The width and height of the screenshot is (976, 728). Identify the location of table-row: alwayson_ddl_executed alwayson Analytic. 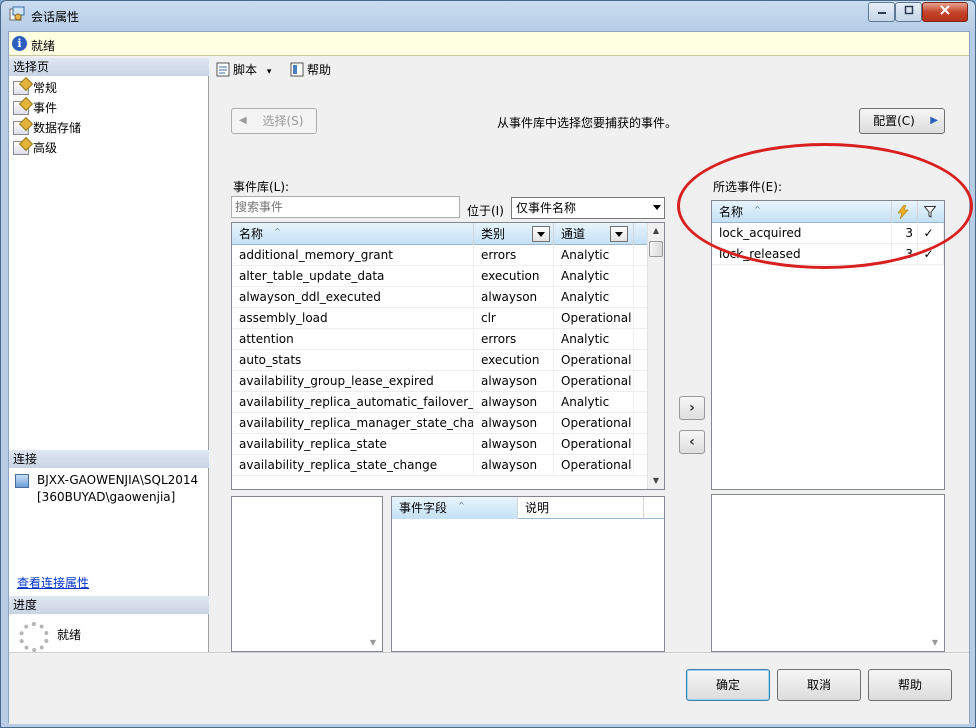
(440, 297).